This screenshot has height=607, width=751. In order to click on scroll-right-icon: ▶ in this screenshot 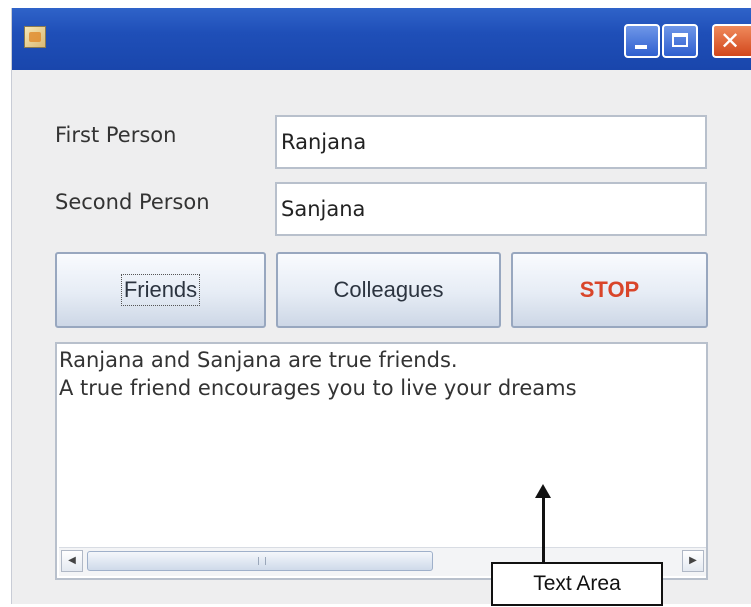, I will do `click(693, 561)`.